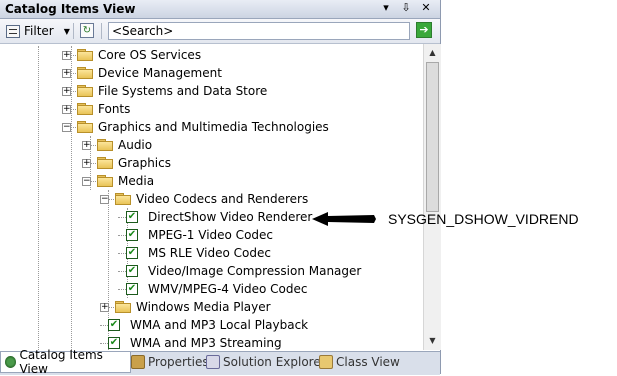  Describe the element at coordinates (326, 362) in the screenshot. I see `class-view-icon` at that location.